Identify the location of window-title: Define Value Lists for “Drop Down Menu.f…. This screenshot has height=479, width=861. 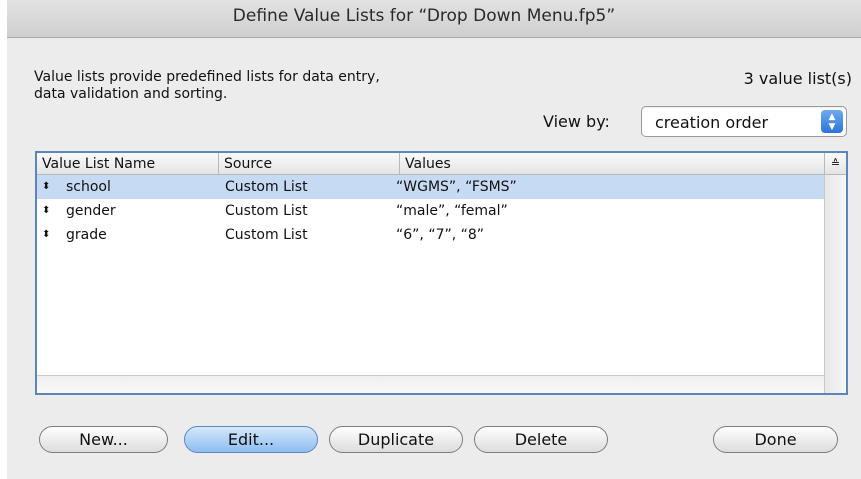
(424, 16).